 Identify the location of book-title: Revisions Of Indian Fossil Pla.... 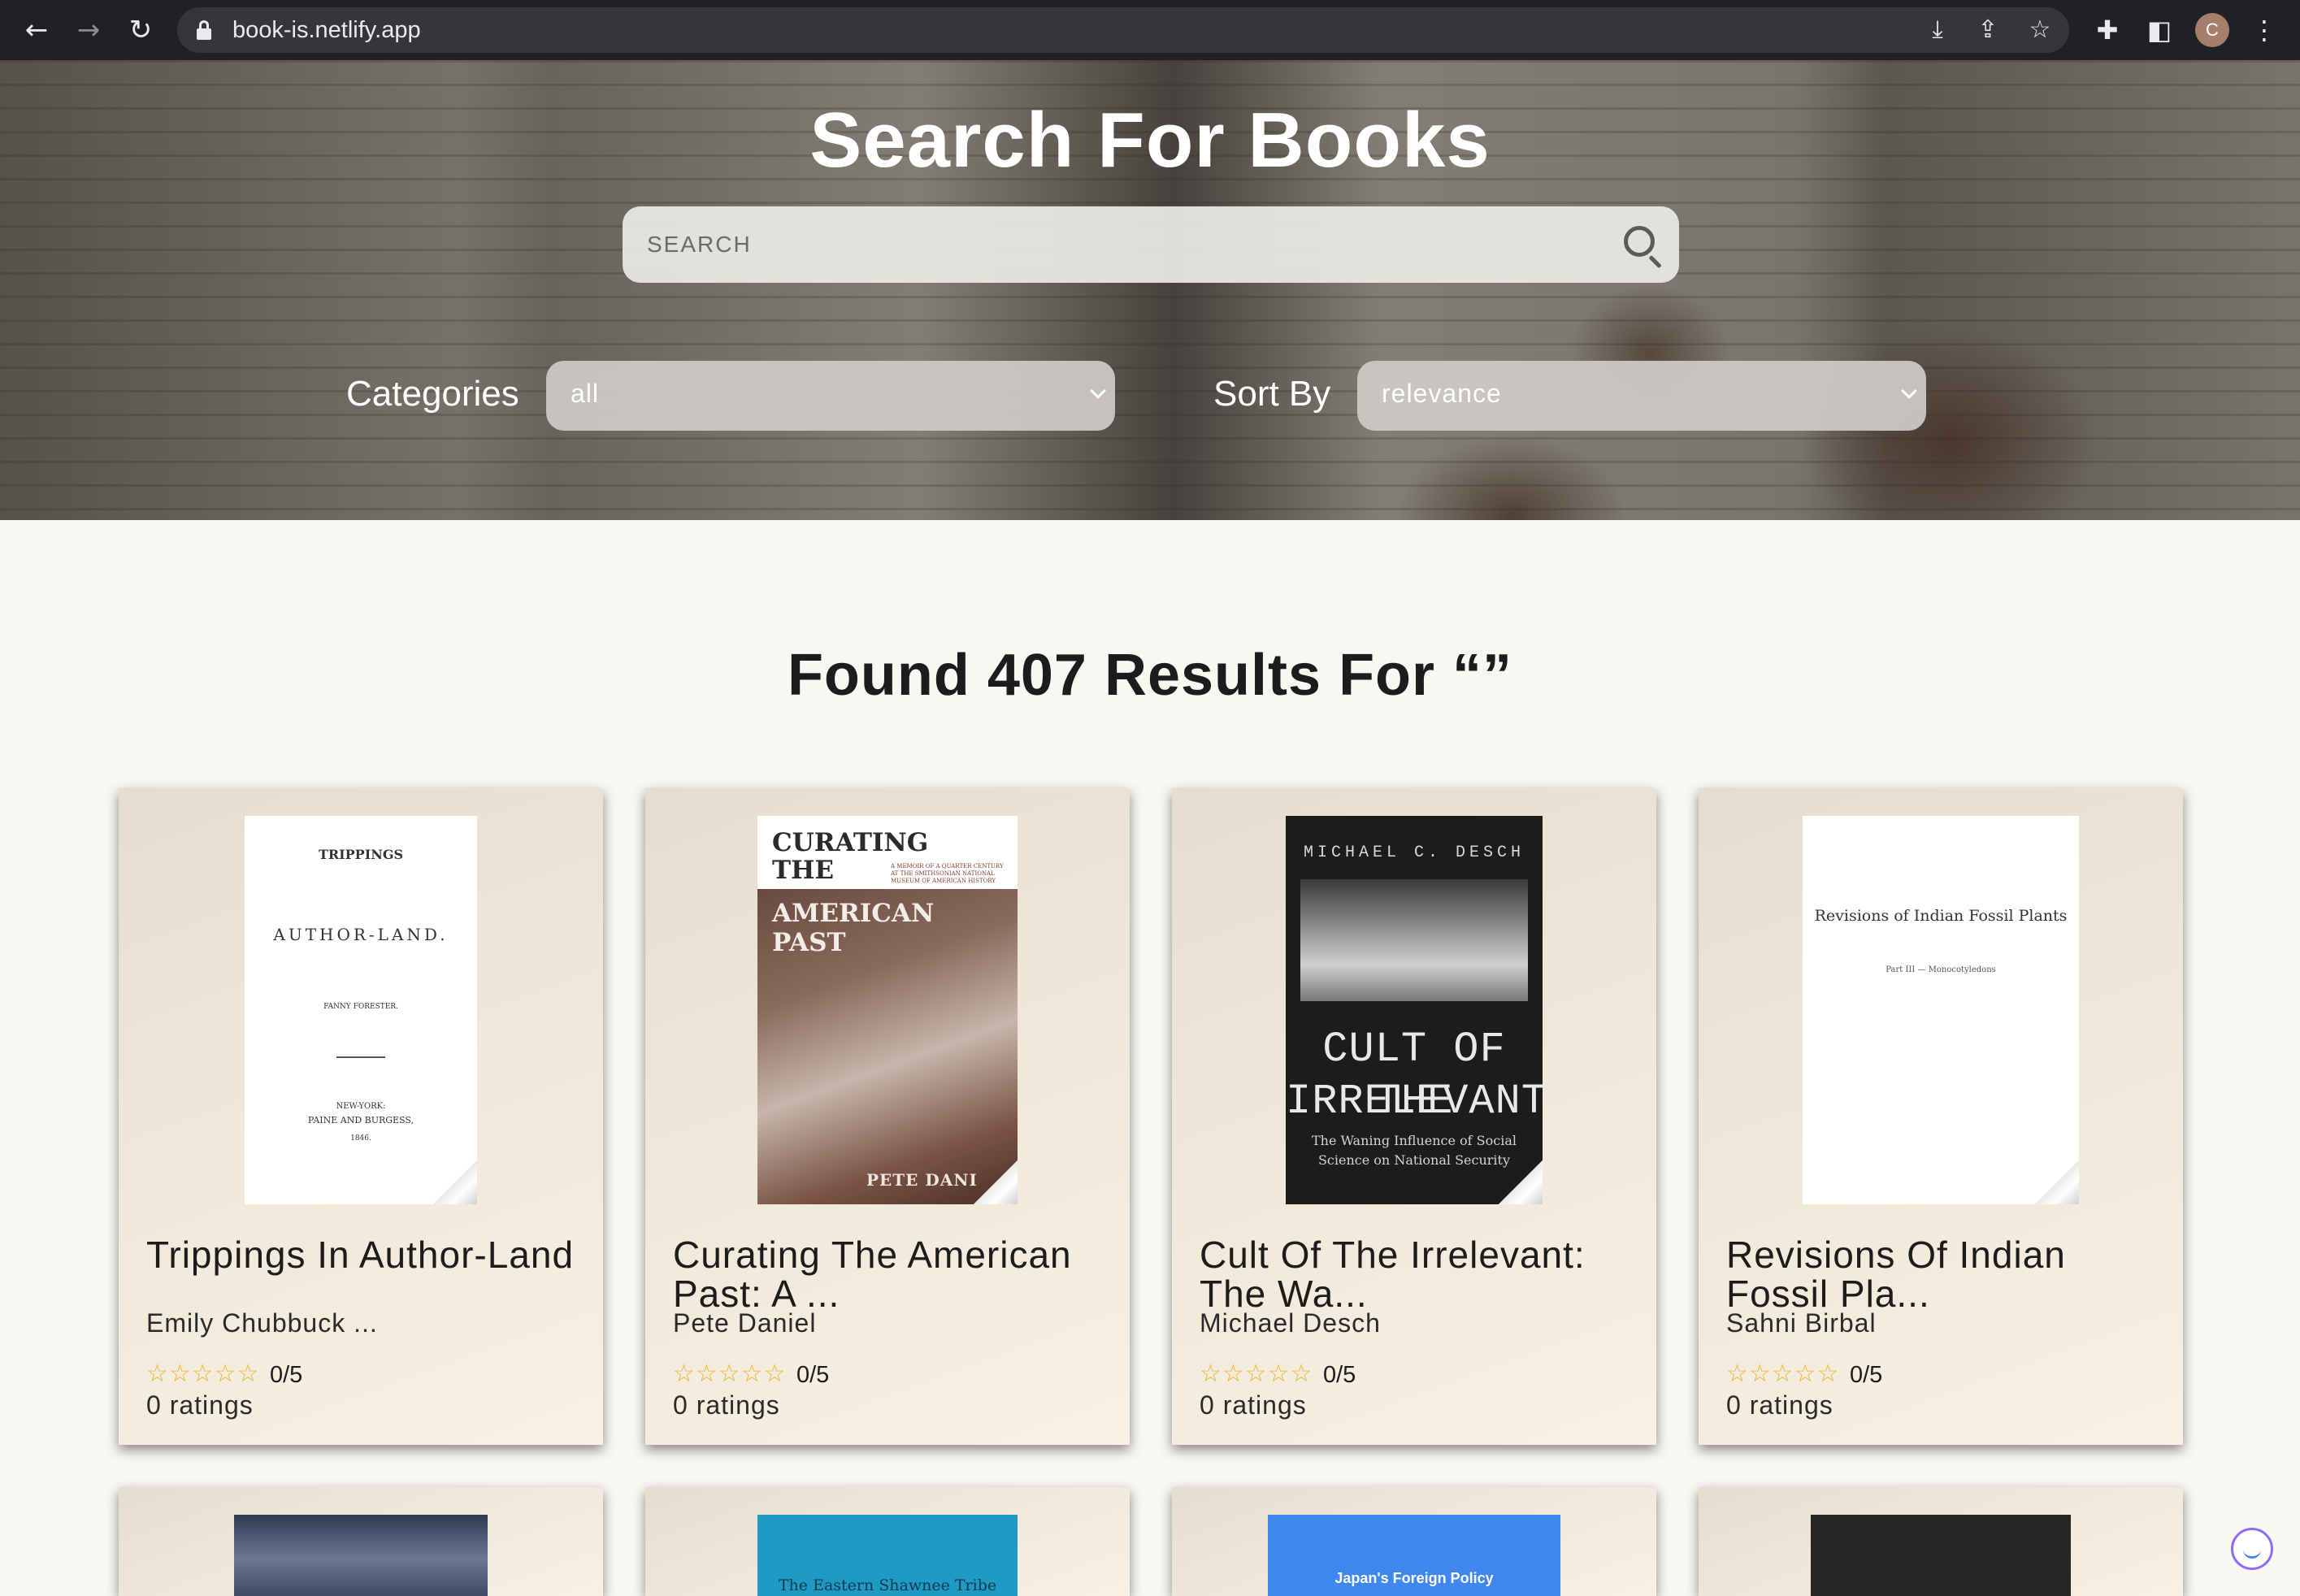
(1945, 1274).